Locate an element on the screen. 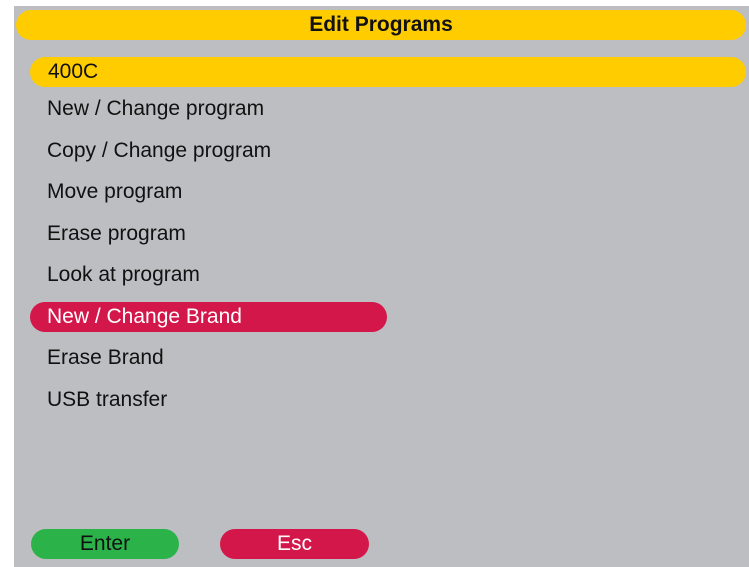  menu-item-look-at-program: Look at program is located at coordinates (208, 275).